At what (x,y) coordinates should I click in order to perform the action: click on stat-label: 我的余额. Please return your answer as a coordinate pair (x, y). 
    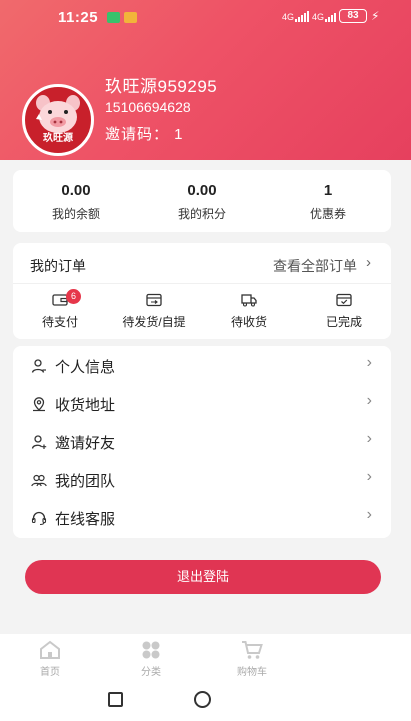
    Looking at the image, I should click on (75, 214).